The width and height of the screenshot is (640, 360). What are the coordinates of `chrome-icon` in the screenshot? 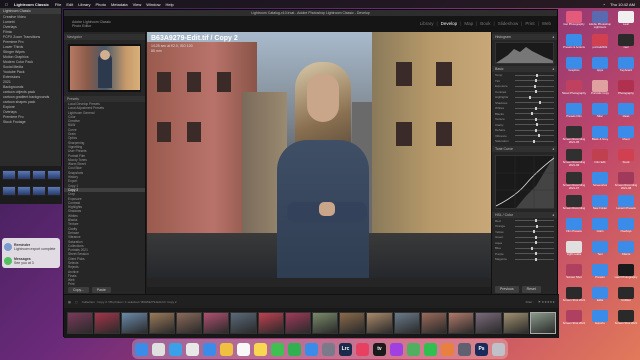 It's located at (192, 349).